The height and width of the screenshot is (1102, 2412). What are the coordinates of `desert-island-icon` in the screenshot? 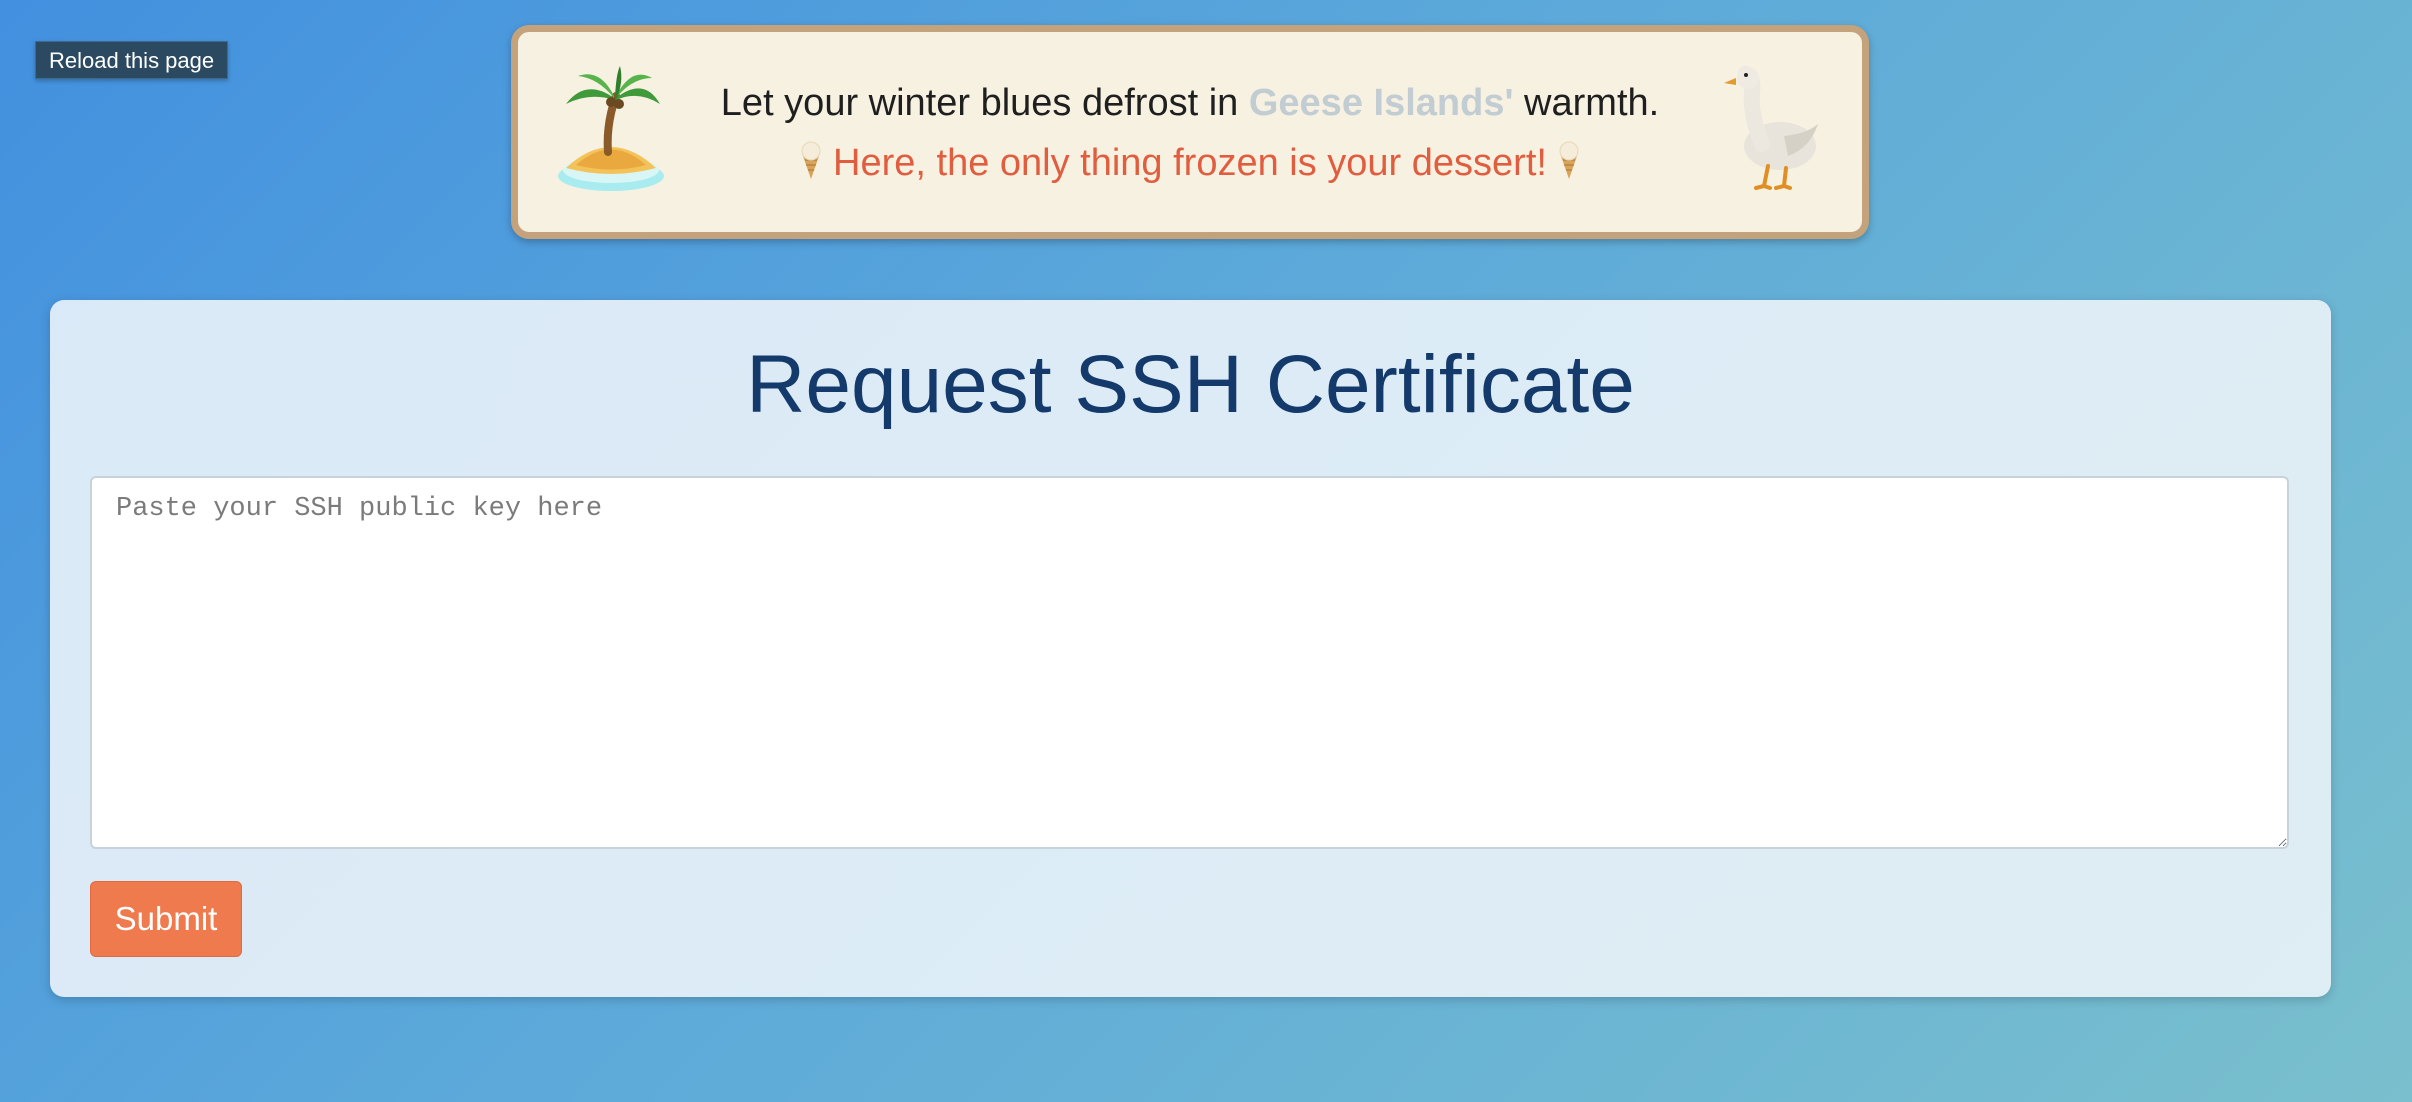 It's located at (611, 131).